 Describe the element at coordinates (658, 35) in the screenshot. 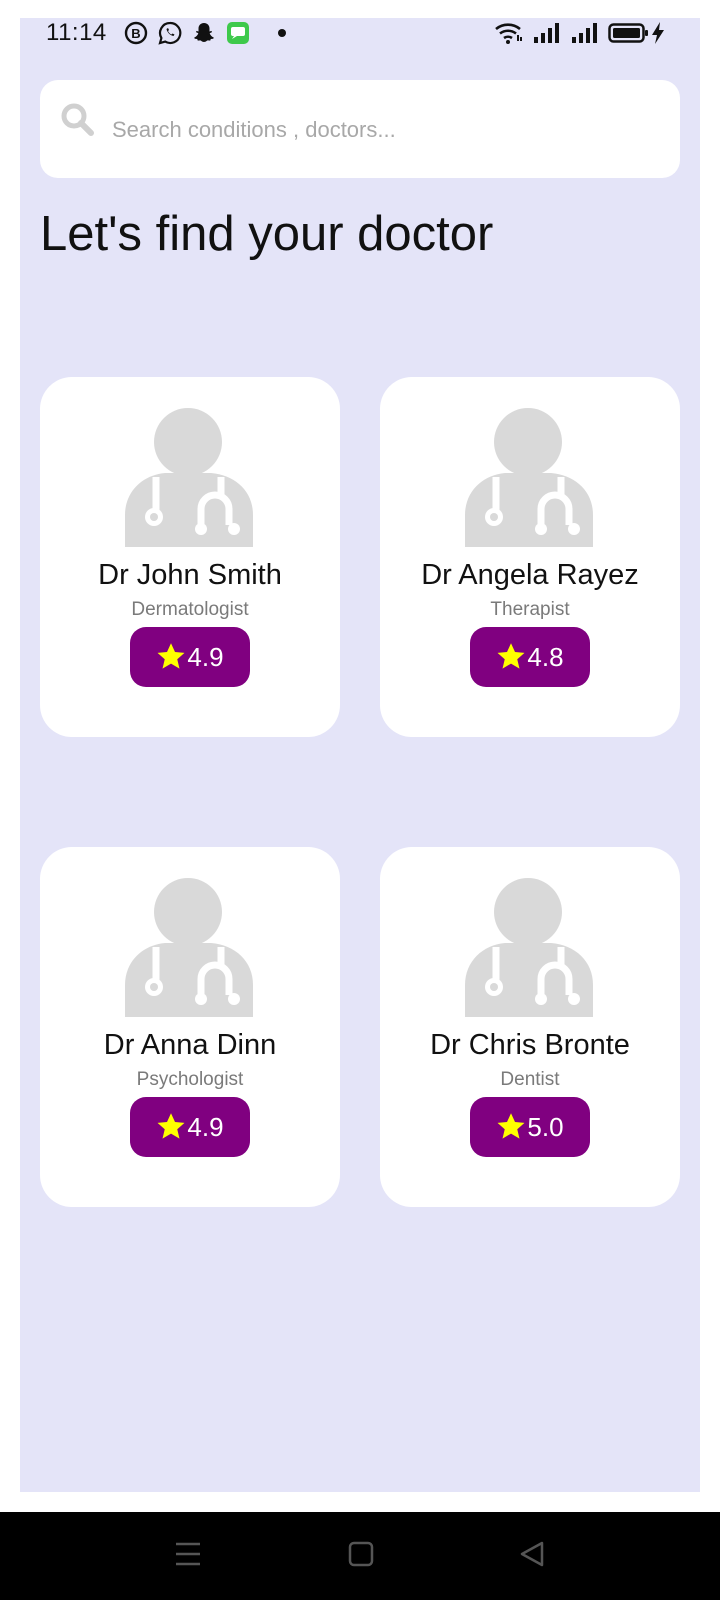

I see `charging-icon` at that location.